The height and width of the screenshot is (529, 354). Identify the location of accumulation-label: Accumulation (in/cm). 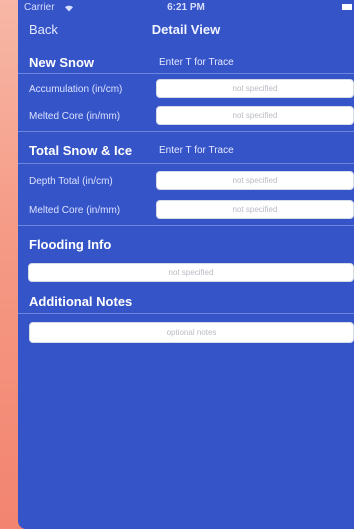
(76, 89).